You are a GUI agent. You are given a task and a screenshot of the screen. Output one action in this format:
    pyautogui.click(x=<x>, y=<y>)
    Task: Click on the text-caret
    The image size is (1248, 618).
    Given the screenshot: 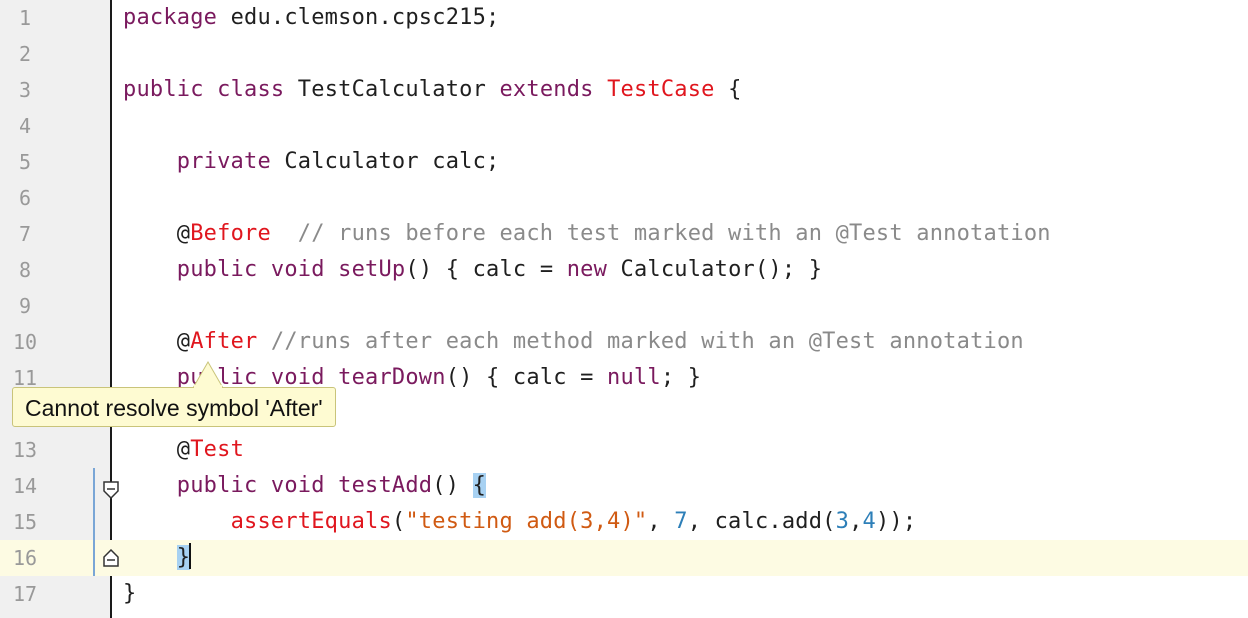 What is the action you would take?
    pyautogui.click(x=190, y=556)
    